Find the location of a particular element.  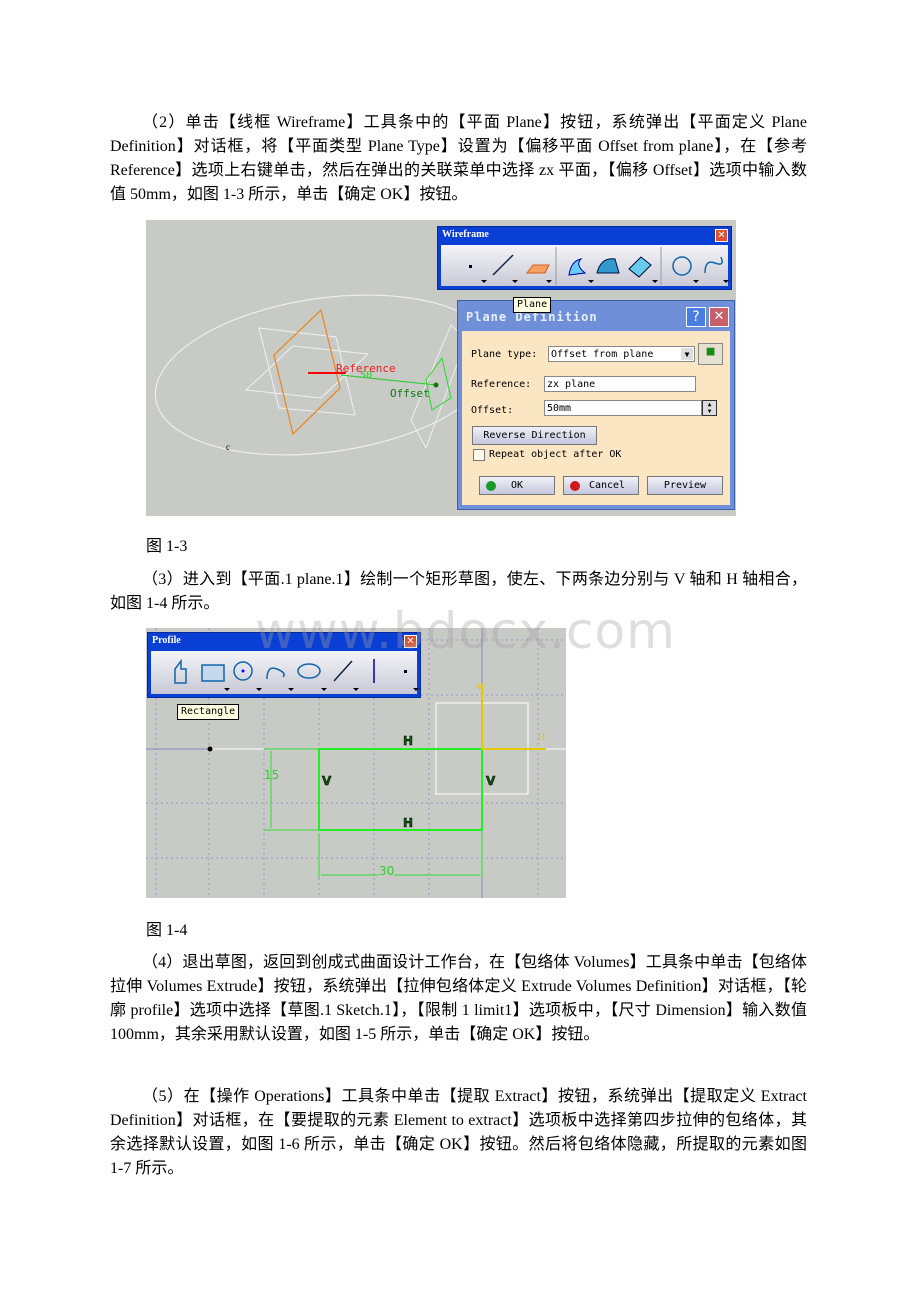

svg-text: c is located at coordinates (228, 447).